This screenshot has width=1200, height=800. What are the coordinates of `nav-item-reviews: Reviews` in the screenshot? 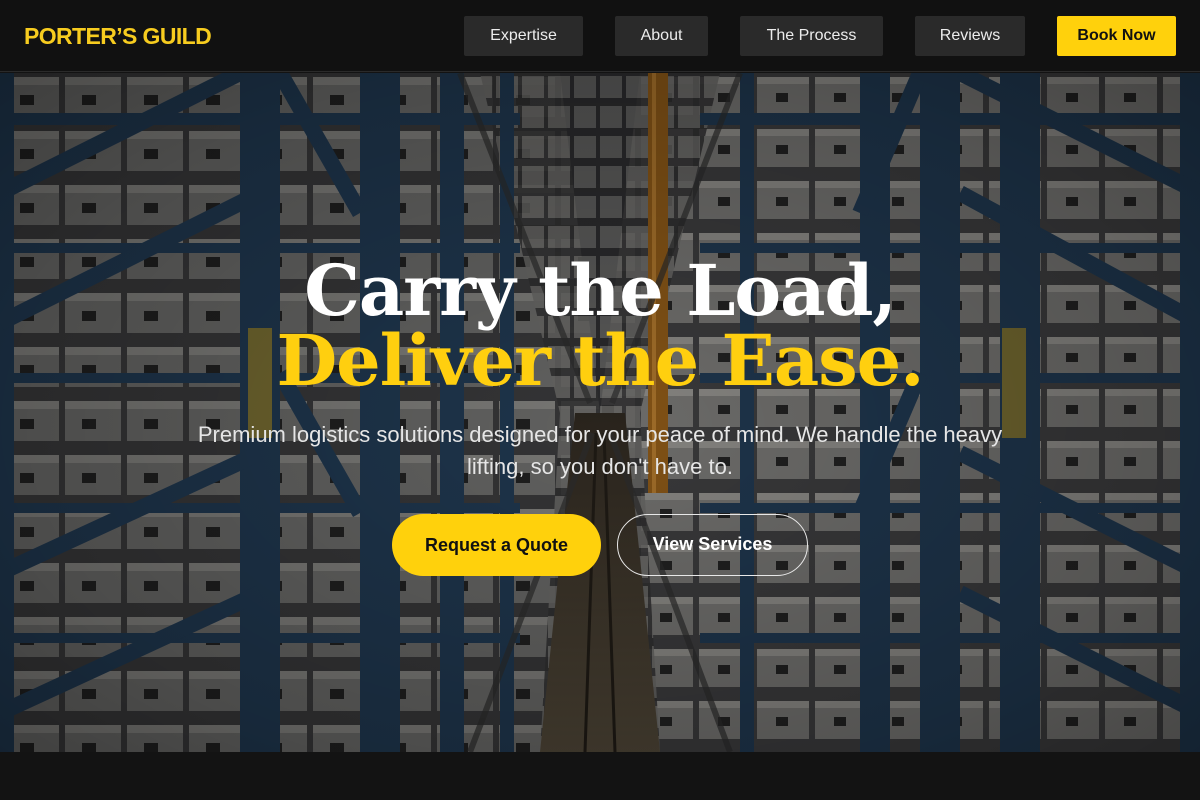 It's located at (970, 36).